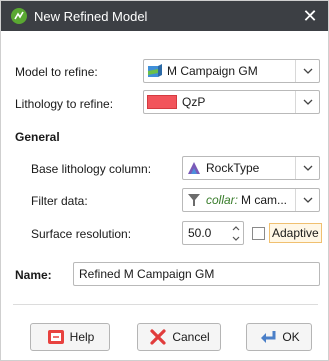 This screenshot has width=329, height=361. I want to click on title-bar: New Refined Model ✕, so click(164, 16).